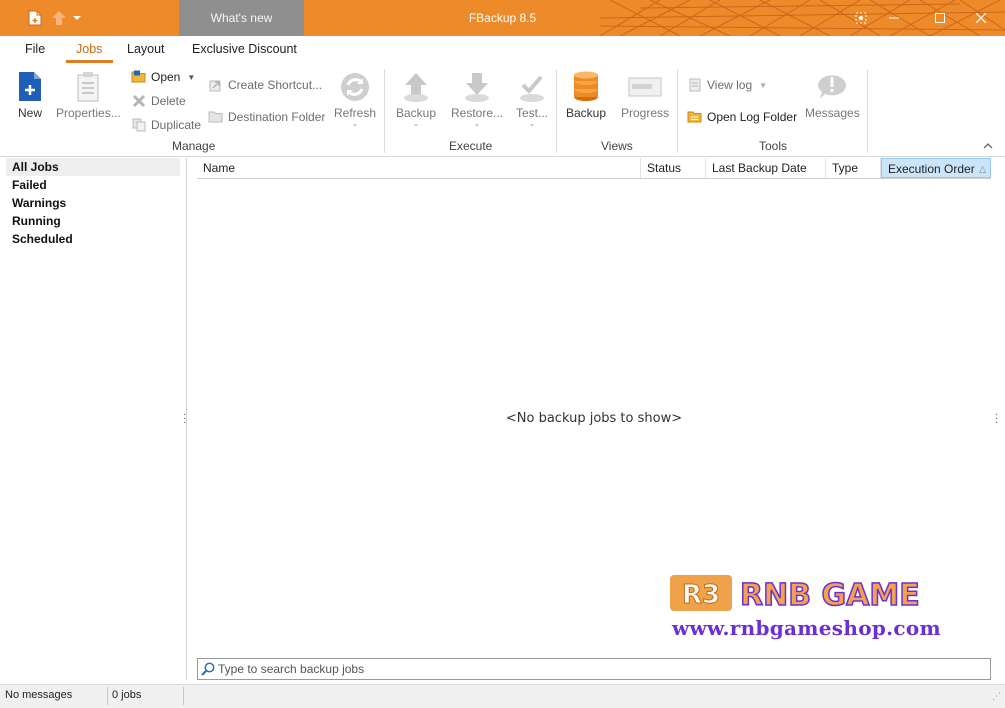 This screenshot has height=708, width=1005. I want to click on manage-group-label: Manage, so click(194, 146).